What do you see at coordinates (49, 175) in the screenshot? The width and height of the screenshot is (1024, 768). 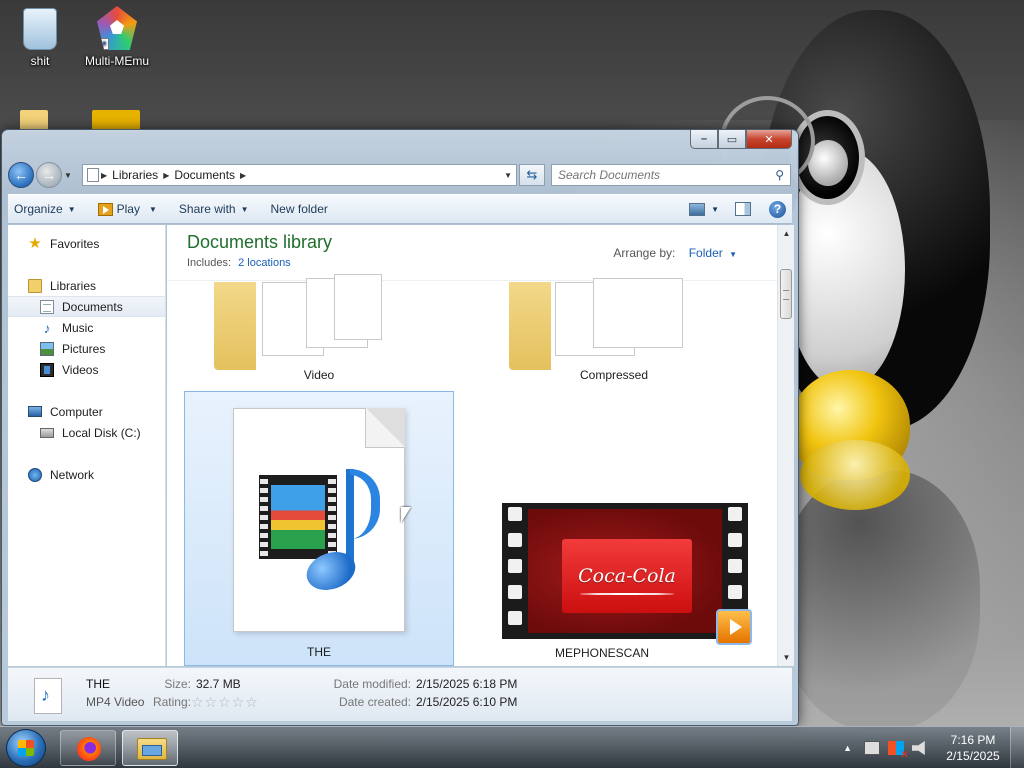 I see `forward-button: →` at bounding box center [49, 175].